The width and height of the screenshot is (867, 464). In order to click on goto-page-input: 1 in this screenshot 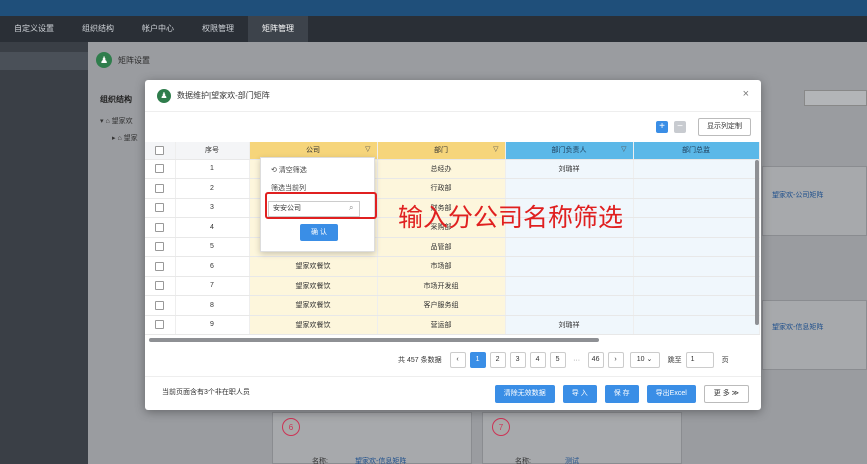, I will do `click(699, 360)`.